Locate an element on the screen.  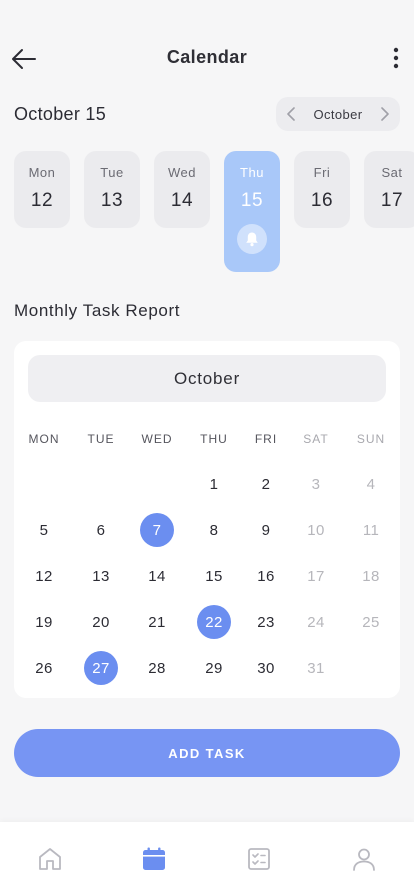
profile-icon is located at coordinates (364, 859).